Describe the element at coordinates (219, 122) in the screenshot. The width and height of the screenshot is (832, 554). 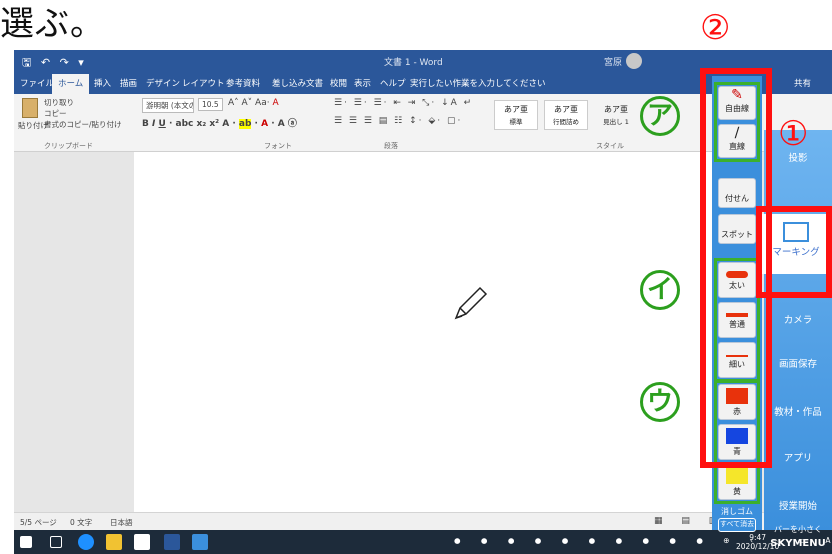
I see `bold-italic-underline: B I U · abc x₂ x² A · ab · A · A ⓐ` at that location.